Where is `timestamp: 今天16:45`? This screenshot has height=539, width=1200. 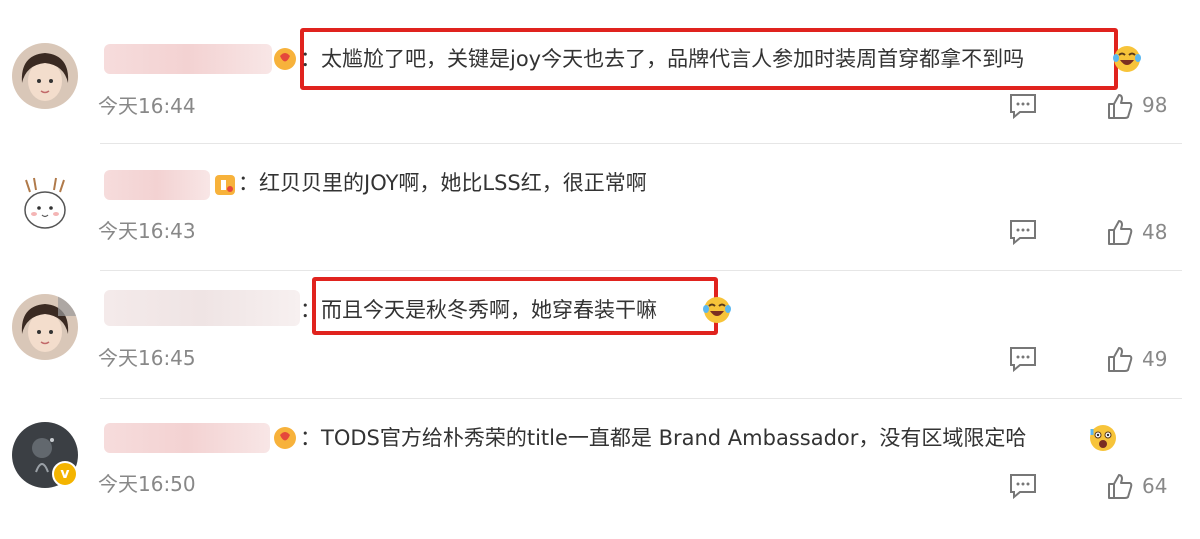
timestamp: 今天16:45 is located at coordinates (147, 358).